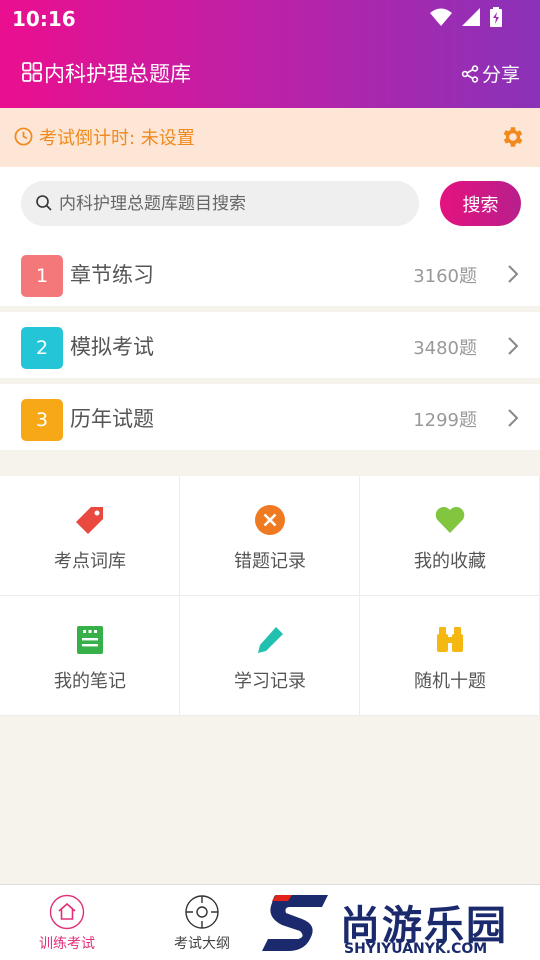 Image resolution: width=540 pixels, height=960 pixels. I want to click on search-area: 搜索, so click(270, 203).